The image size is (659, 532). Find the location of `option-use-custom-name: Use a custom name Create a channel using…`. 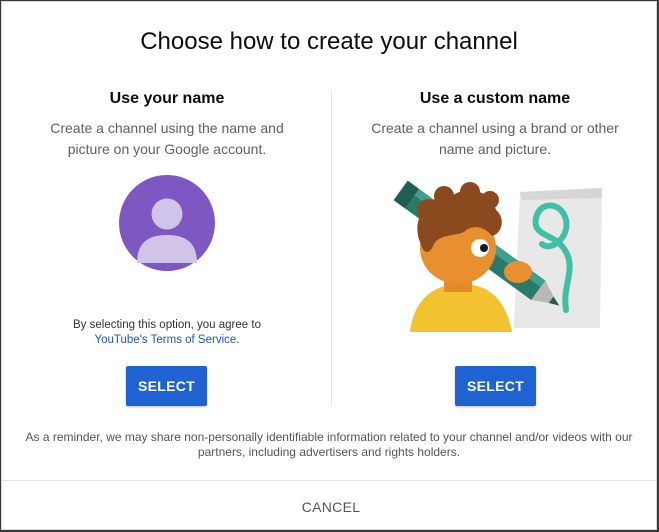

option-use-custom-name: Use a custom name Create a channel using… is located at coordinates (495, 124).